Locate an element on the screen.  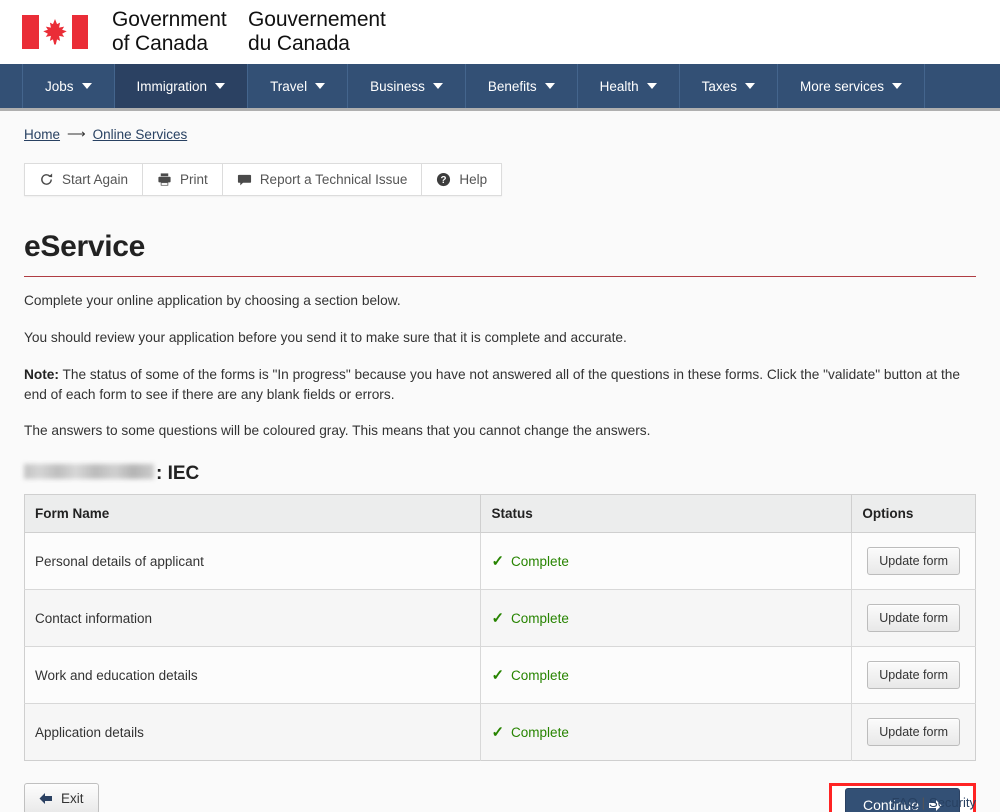
wordmark-french: Gouvernement du Canada is located at coordinates (317, 31).